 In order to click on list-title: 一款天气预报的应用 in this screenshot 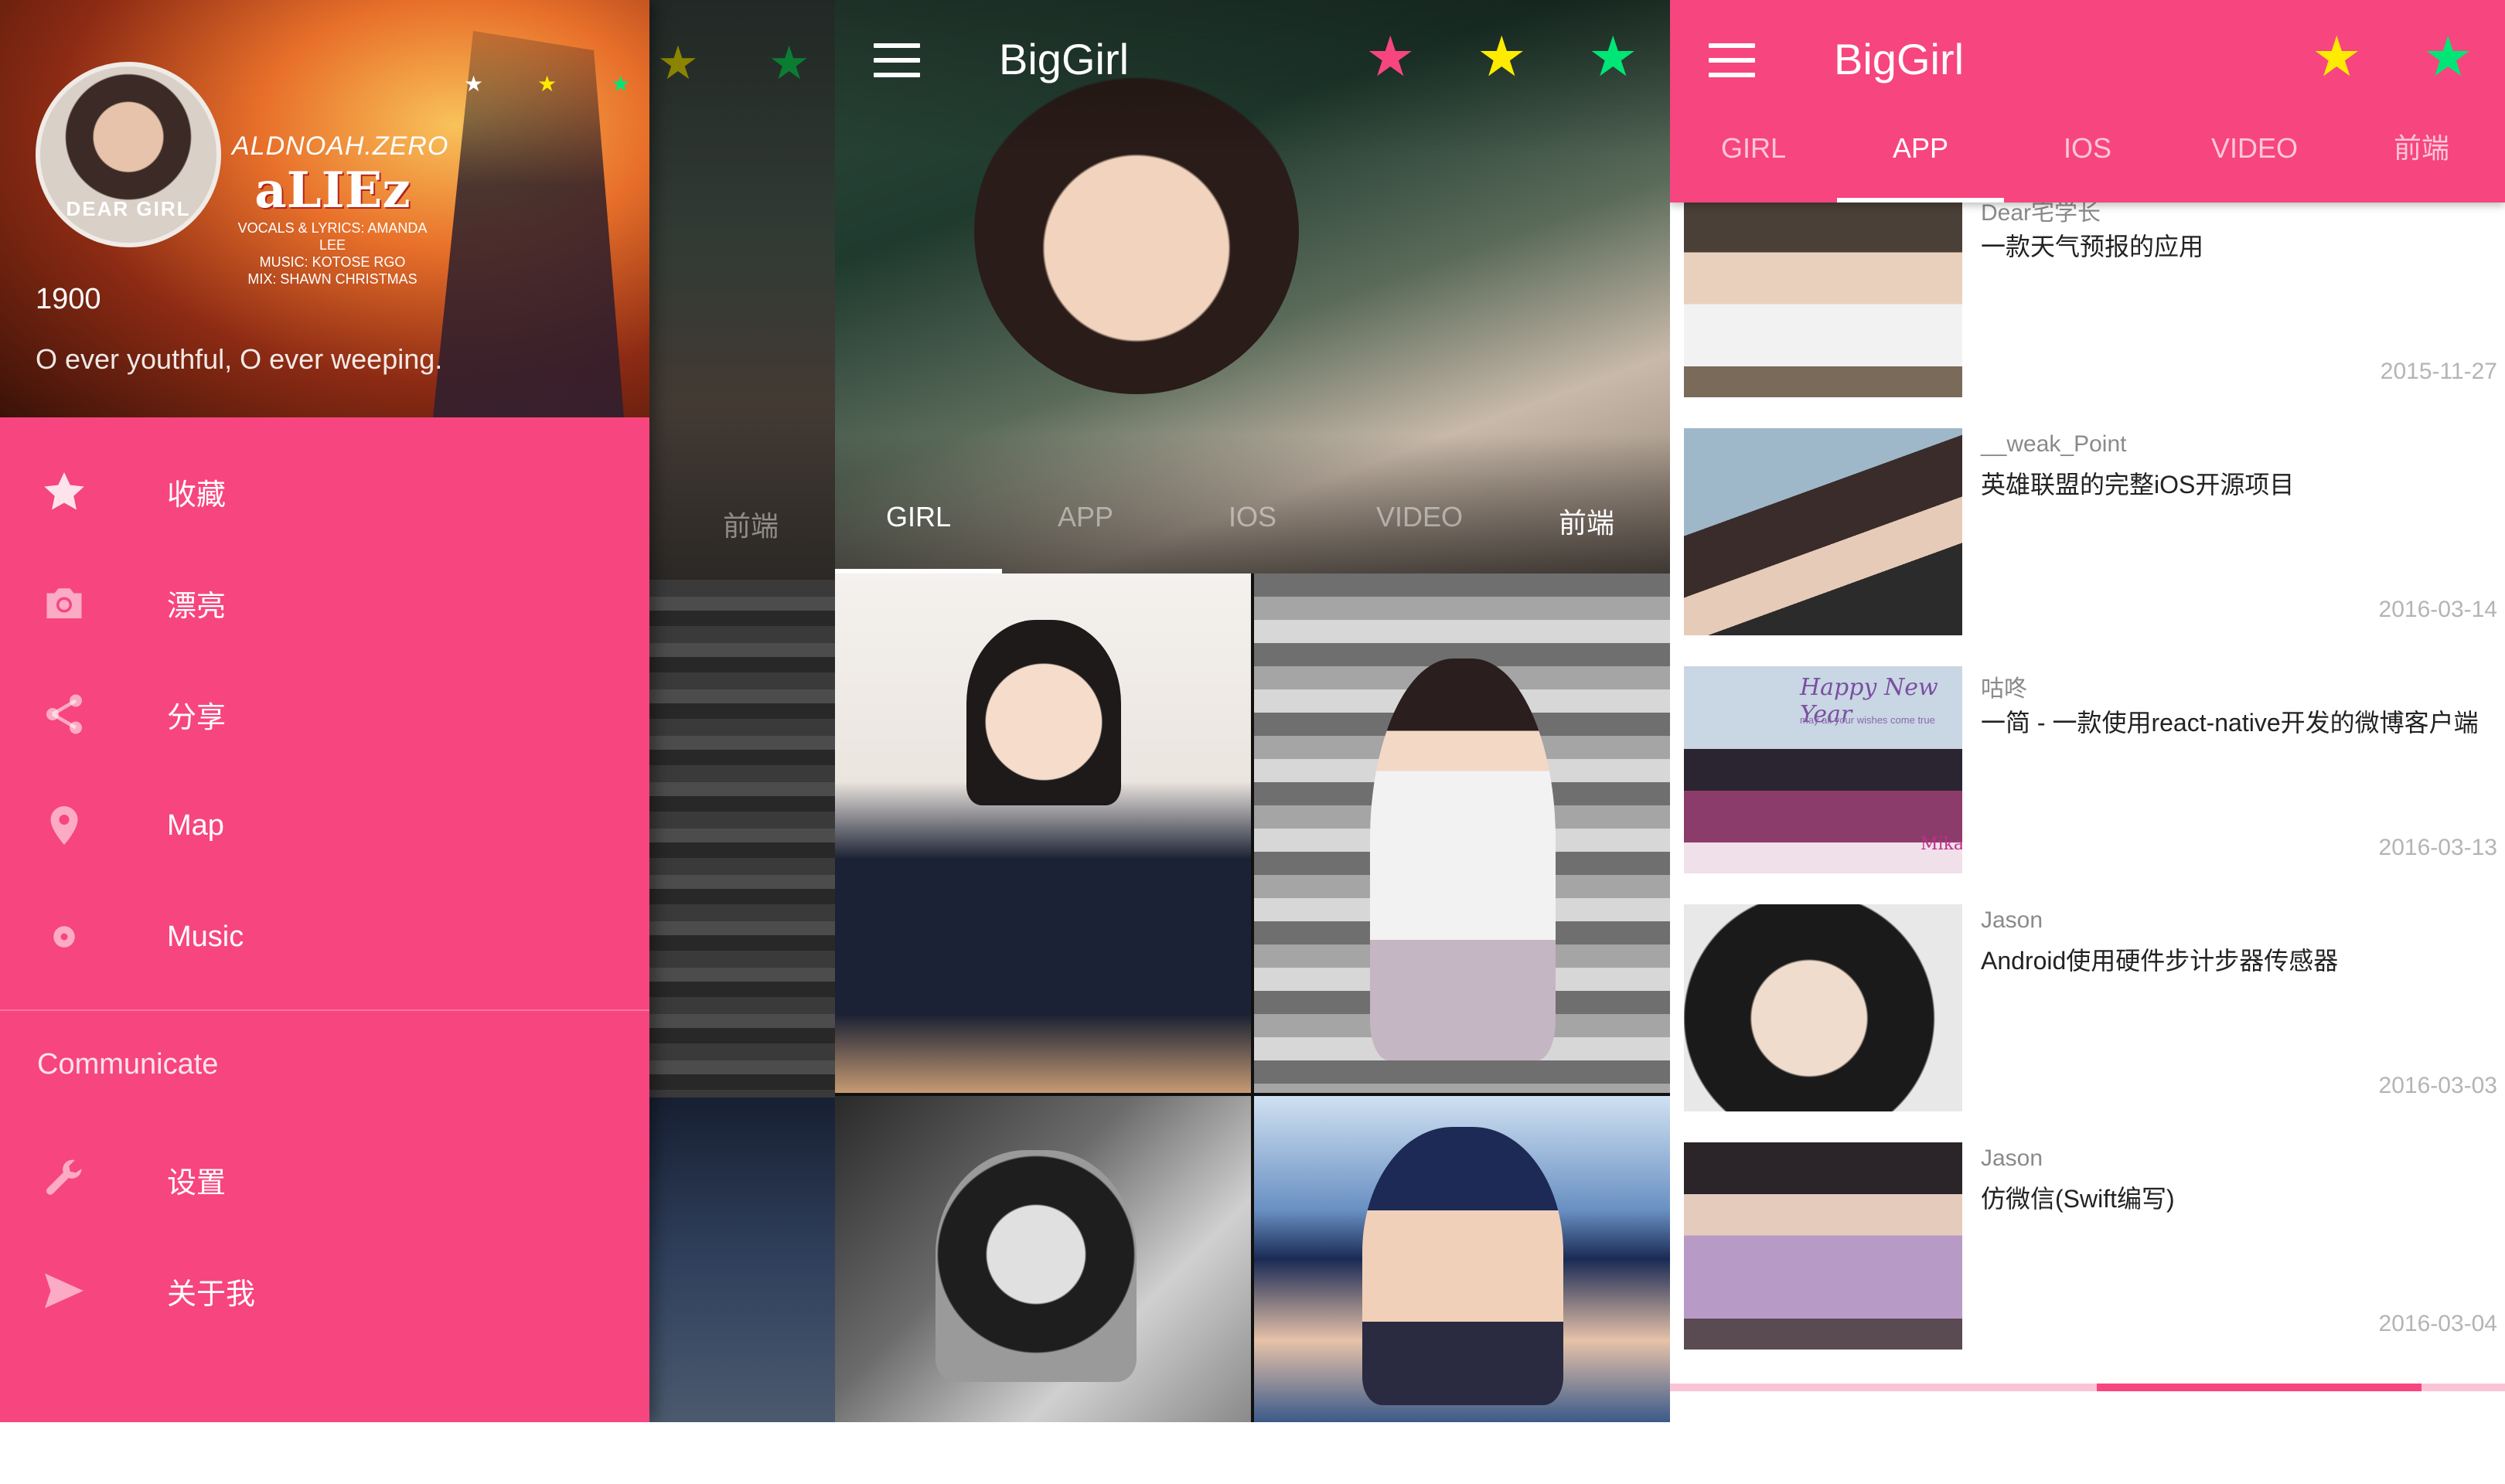, I will do `click(2092, 246)`.